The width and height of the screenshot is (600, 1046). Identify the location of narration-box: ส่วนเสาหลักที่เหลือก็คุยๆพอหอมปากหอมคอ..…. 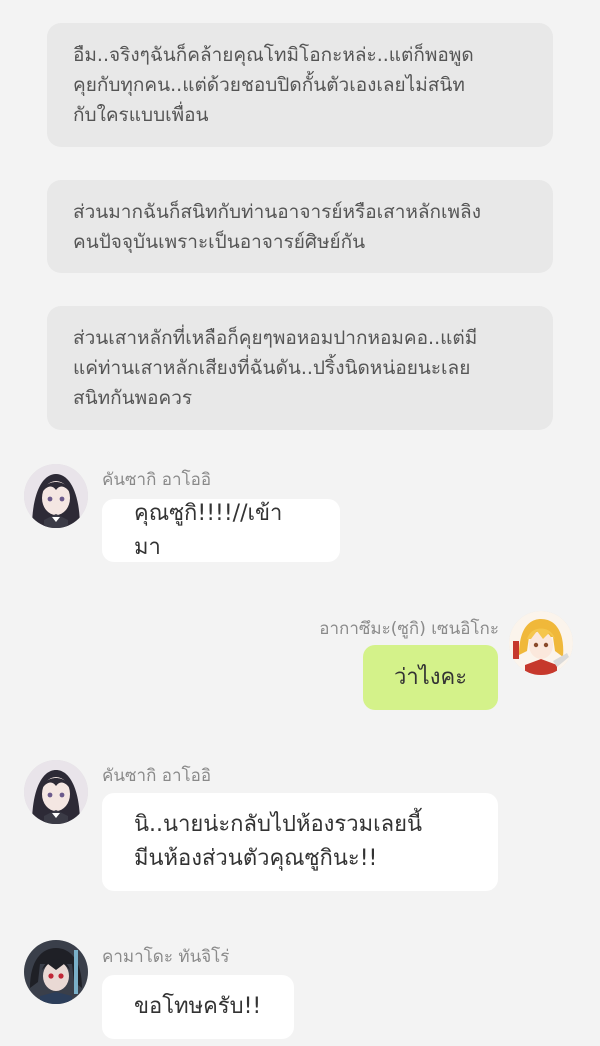
(300, 368).